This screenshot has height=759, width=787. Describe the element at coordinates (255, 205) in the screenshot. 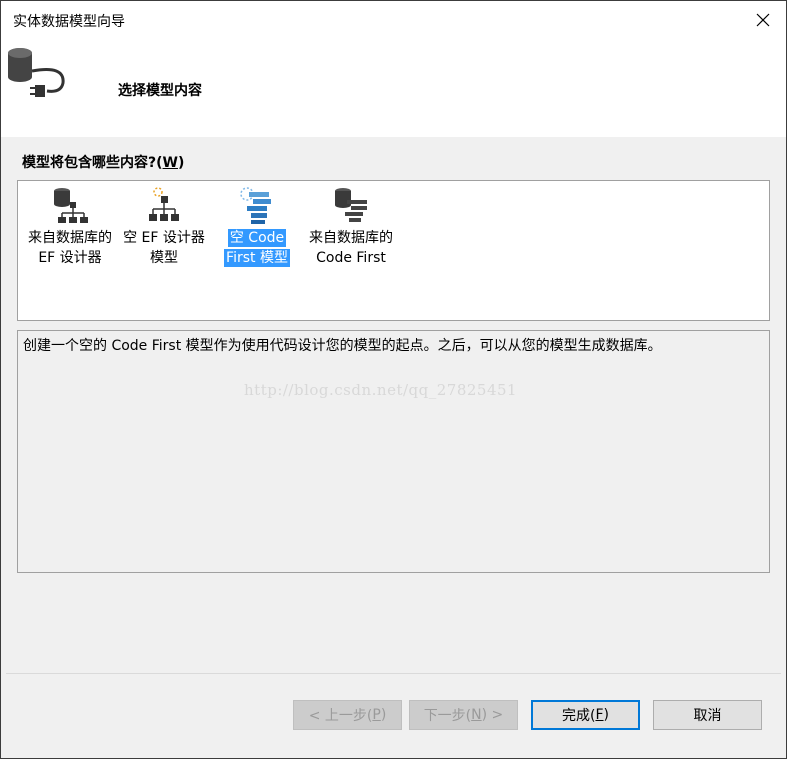

I see `code-first-icon` at that location.